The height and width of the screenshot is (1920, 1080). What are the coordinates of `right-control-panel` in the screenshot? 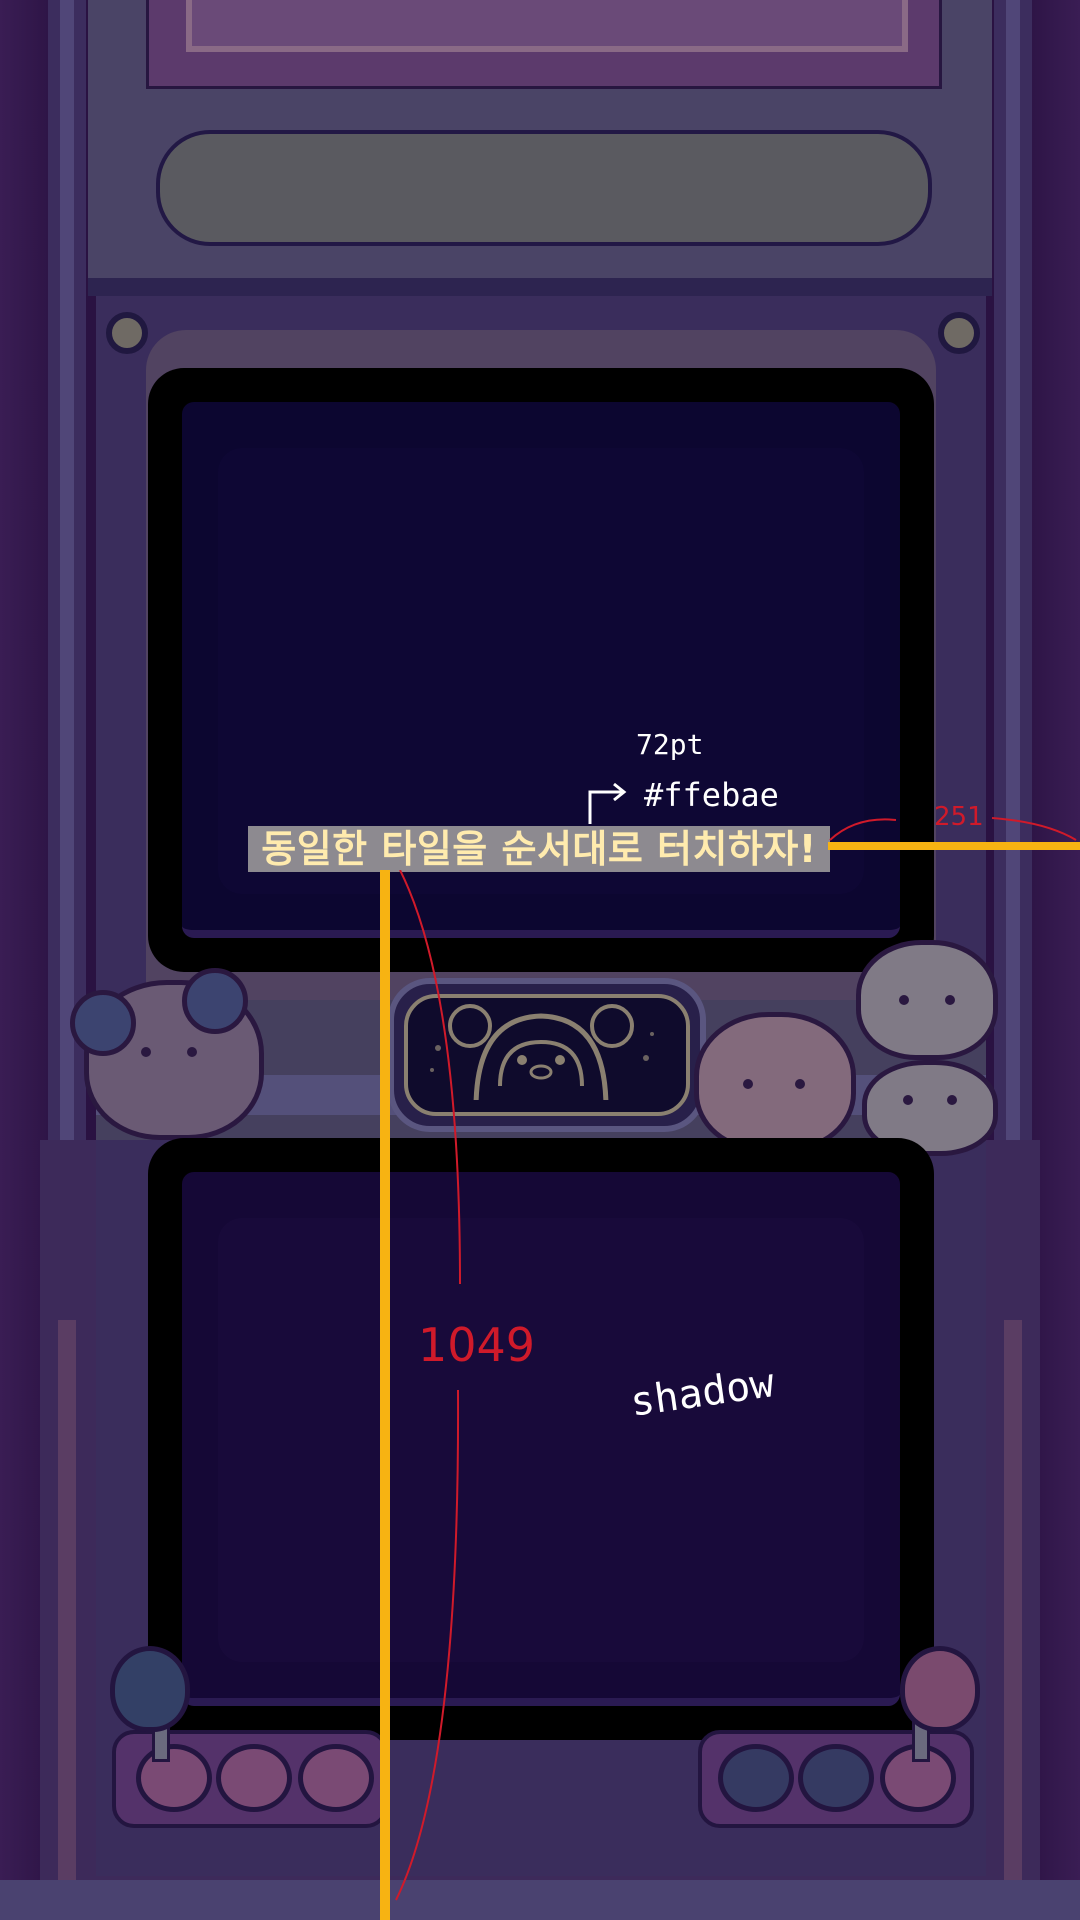 It's located at (836, 1779).